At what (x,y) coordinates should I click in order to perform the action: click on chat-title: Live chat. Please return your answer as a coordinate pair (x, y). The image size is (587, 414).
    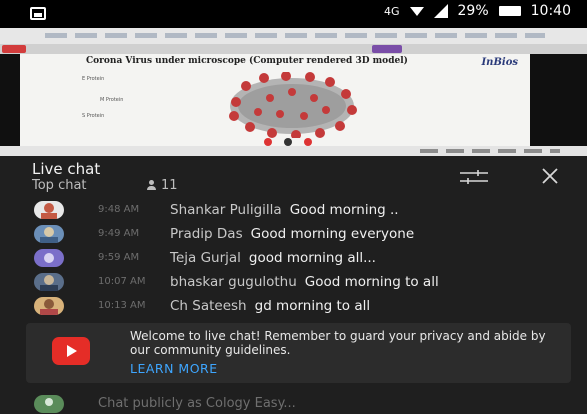
    Looking at the image, I should click on (66, 169).